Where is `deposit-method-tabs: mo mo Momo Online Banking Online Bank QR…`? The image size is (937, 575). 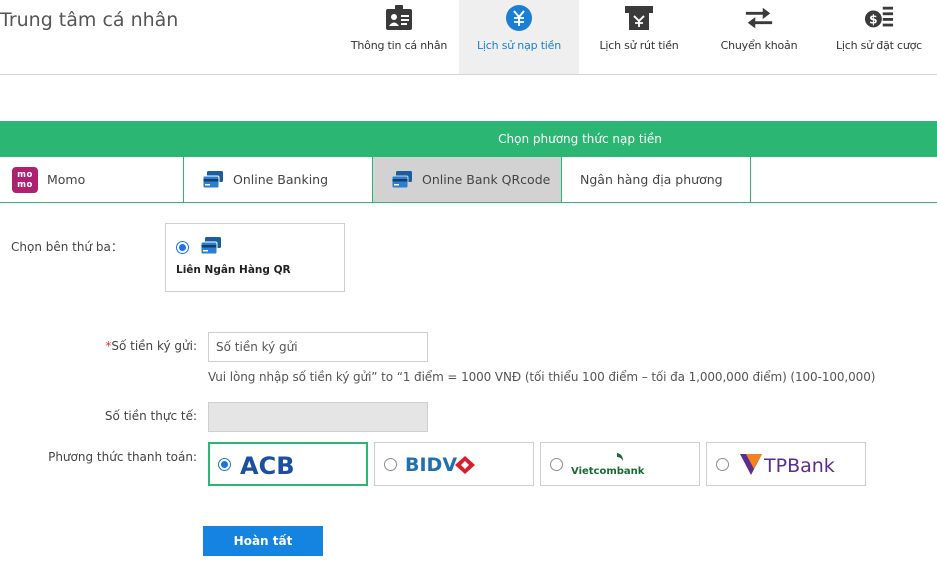 deposit-method-tabs: mo mo Momo Online Banking Online Bank QR… is located at coordinates (375, 180).